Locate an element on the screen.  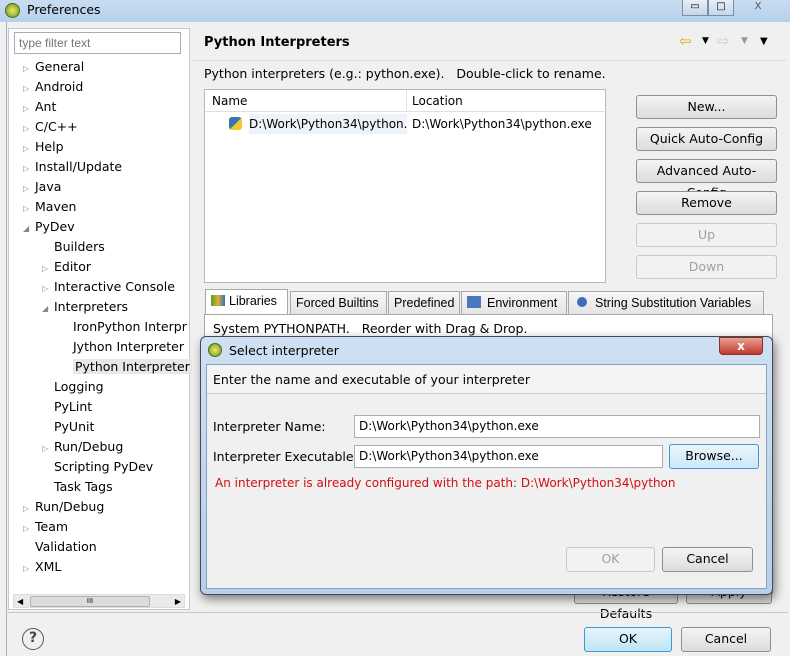
sidebar-item-android: ▷ Android is located at coordinates (53, 87).